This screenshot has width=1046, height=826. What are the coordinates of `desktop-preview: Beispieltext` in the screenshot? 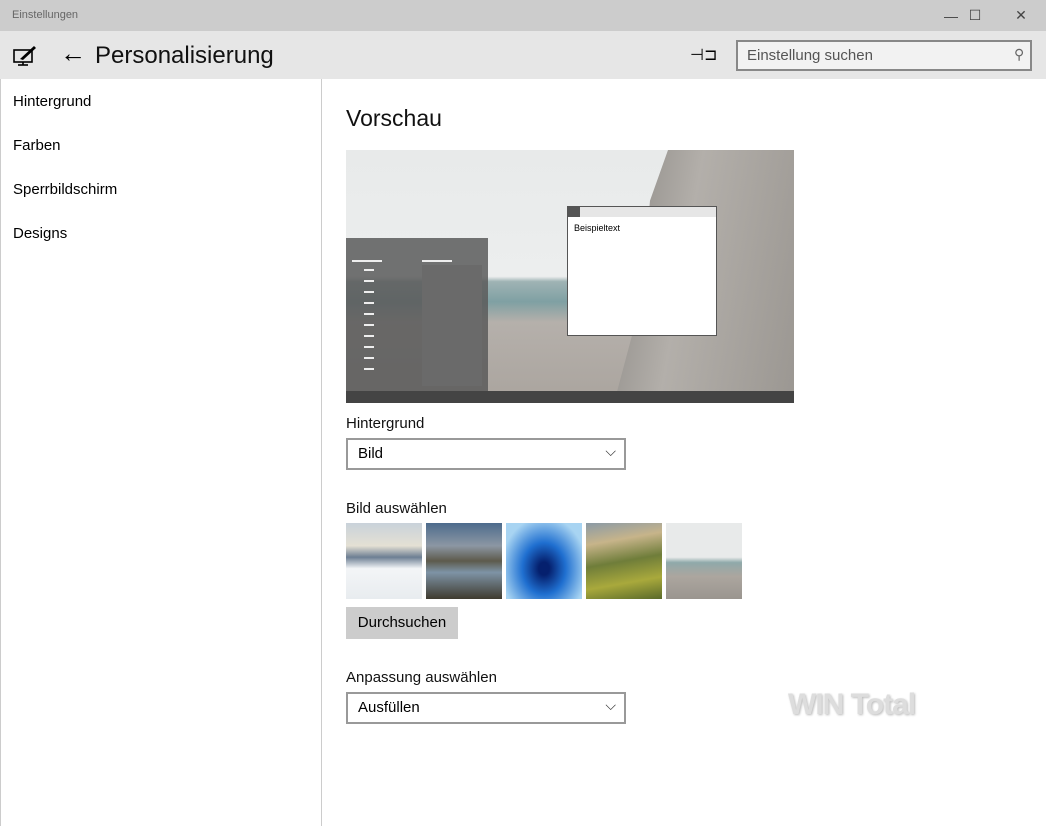 It's located at (570, 276).